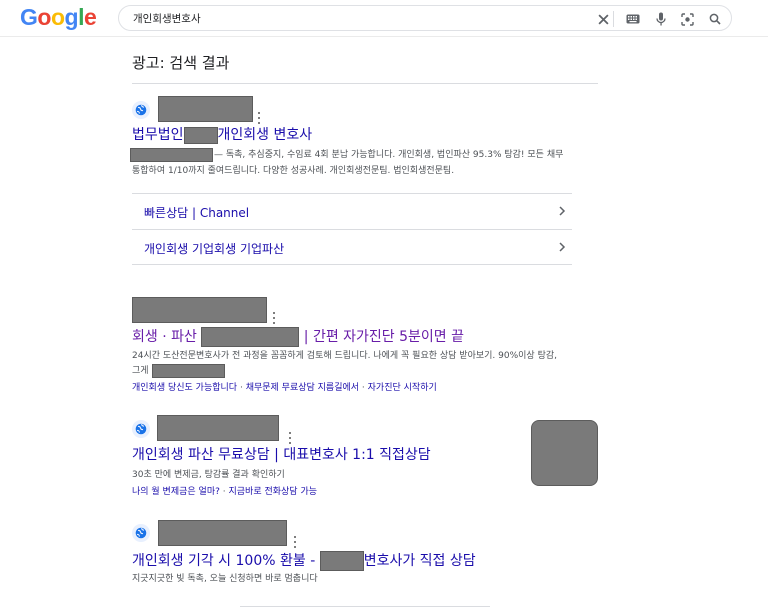 The width and height of the screenshot is (768, 609). Describe the element at coordinates (603, 19) in the screenshot. I see `clear-icon` at that location.